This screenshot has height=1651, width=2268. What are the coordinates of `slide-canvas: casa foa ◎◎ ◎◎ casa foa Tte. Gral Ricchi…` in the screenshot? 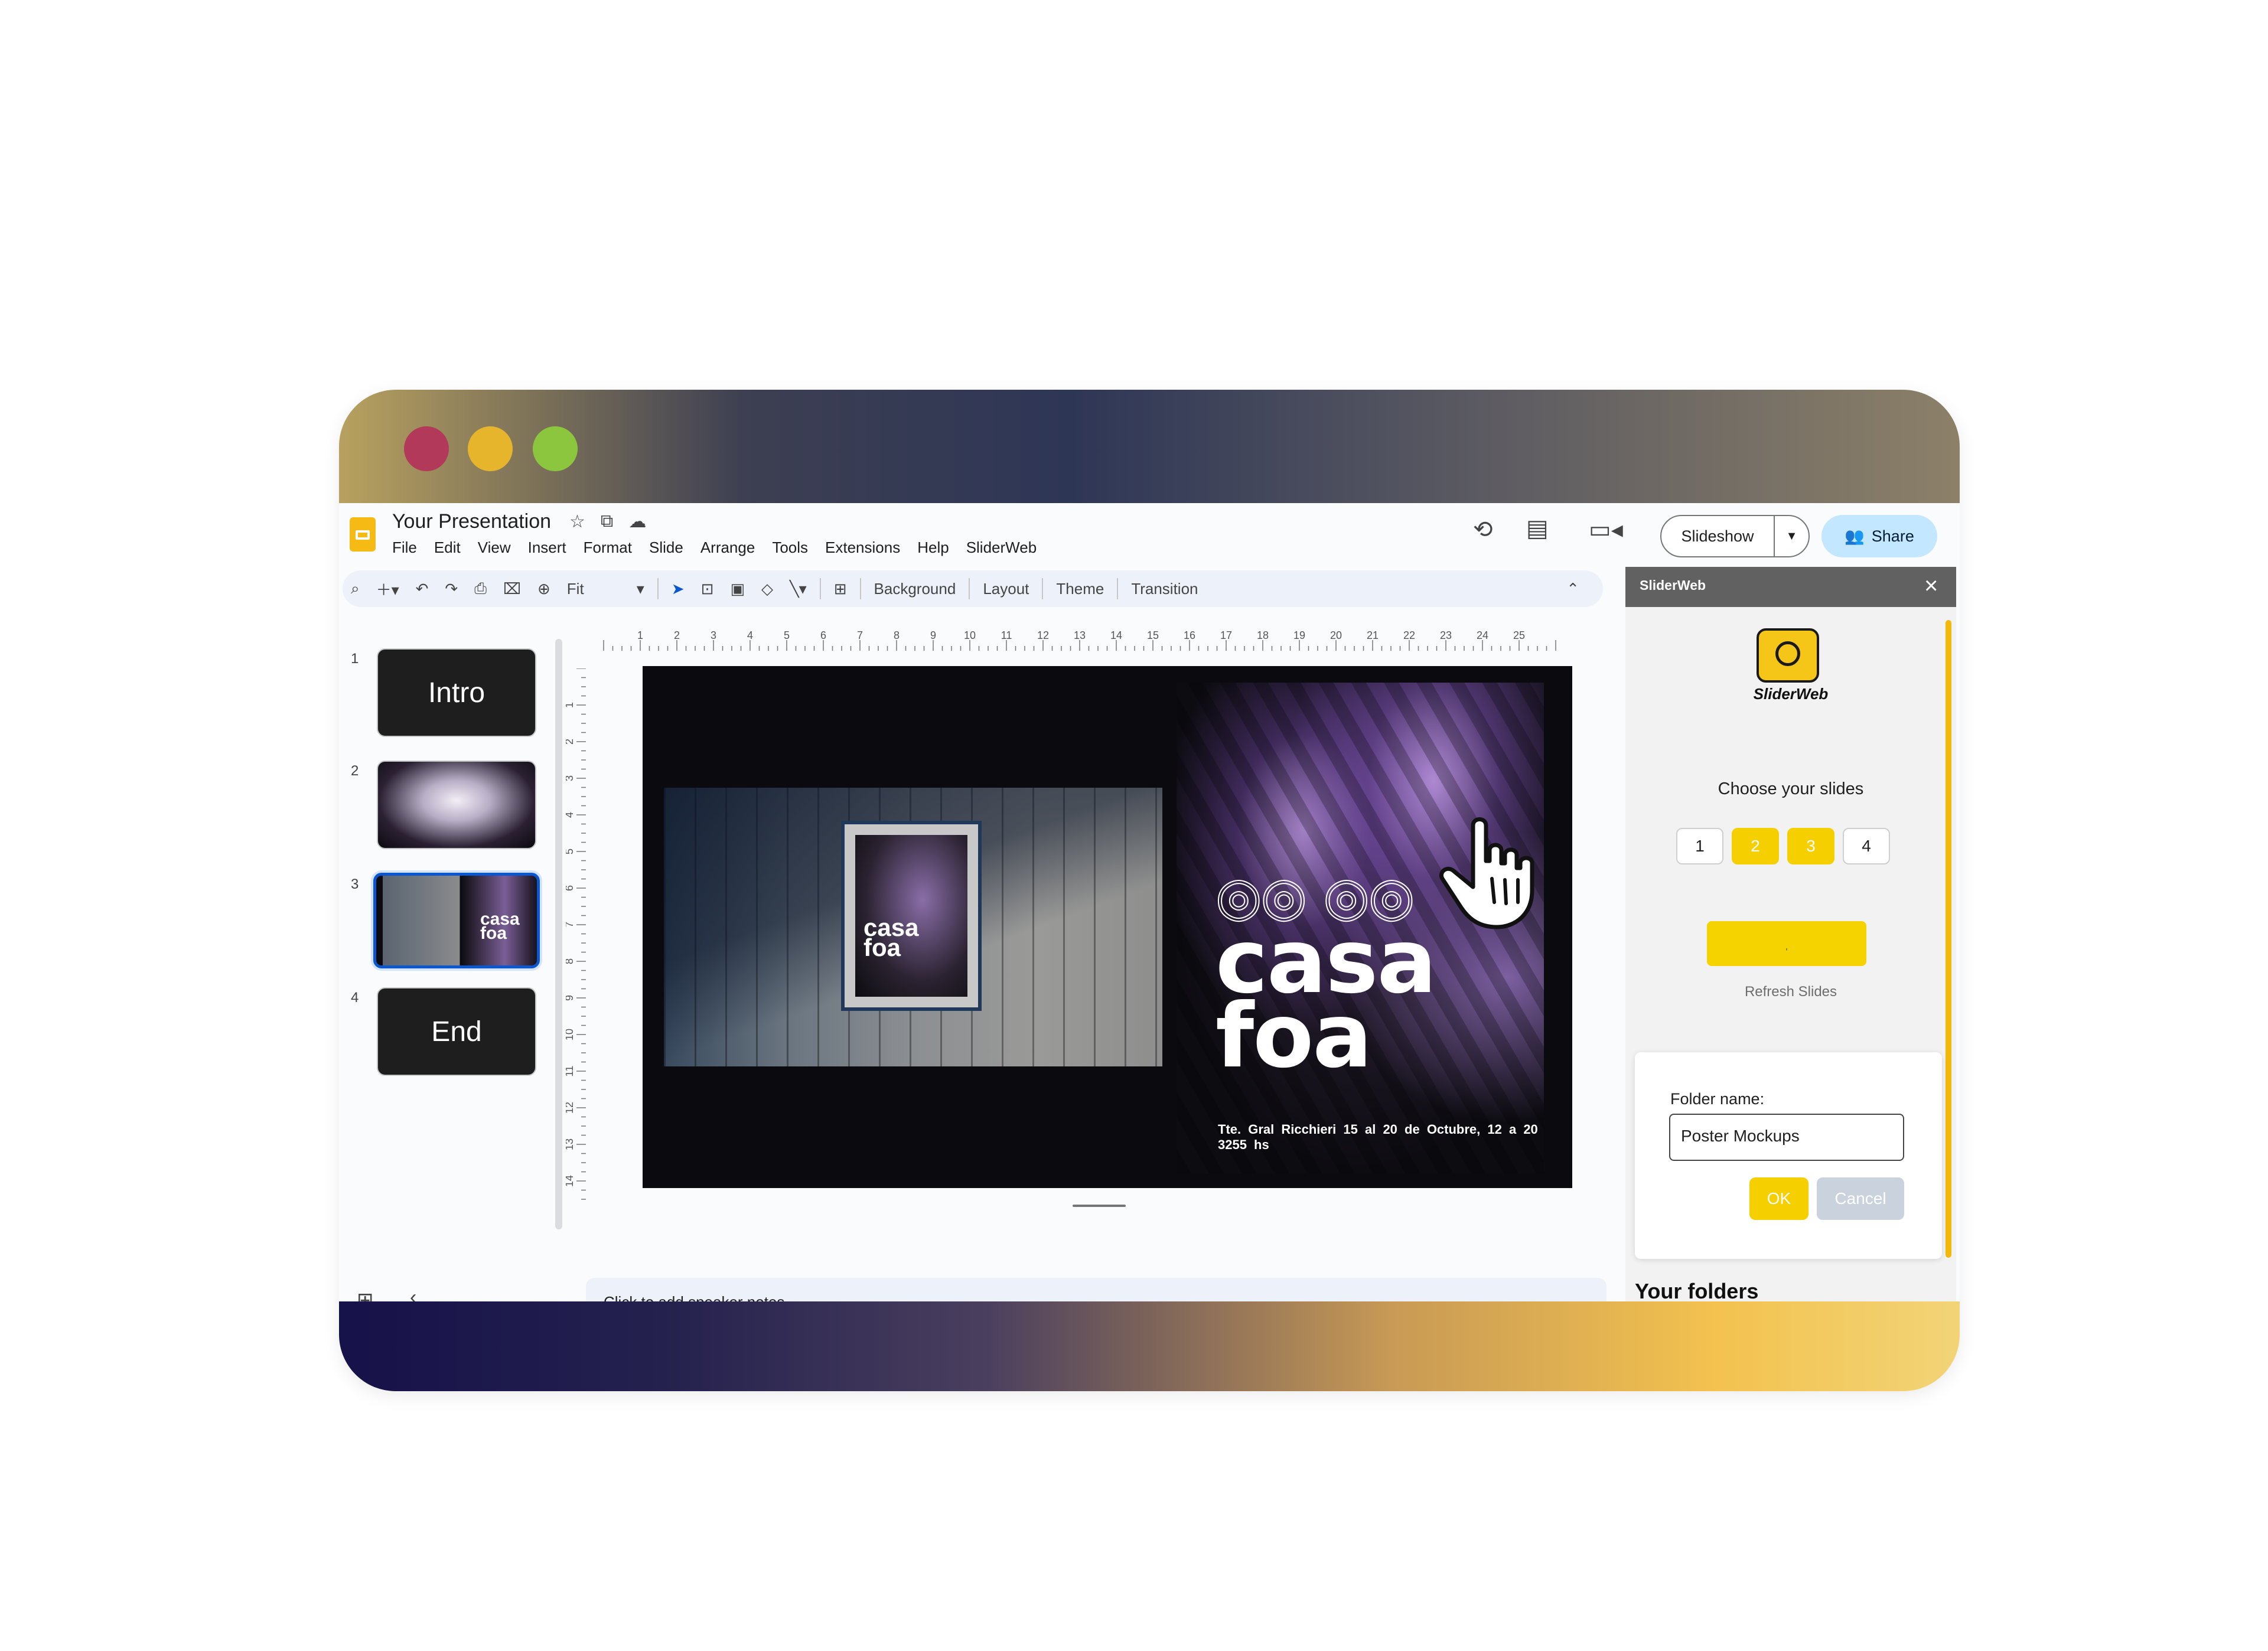 It's located at (1107, 927).